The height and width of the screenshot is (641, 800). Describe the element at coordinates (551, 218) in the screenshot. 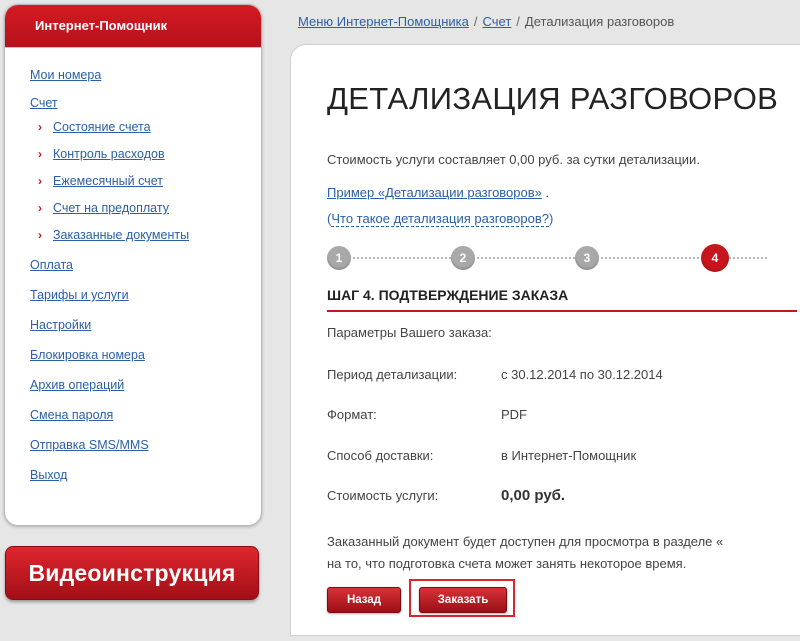

I see `what-is-close-paren: )` at that location.